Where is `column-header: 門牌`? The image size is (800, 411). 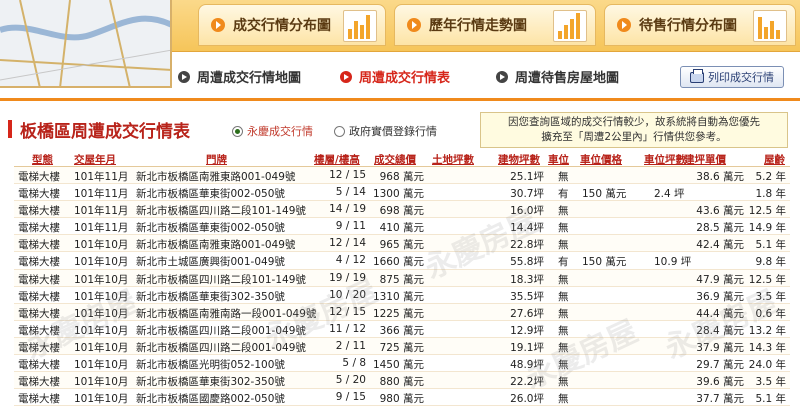 column-header: 門牌 is located at coordinates (216, 159).